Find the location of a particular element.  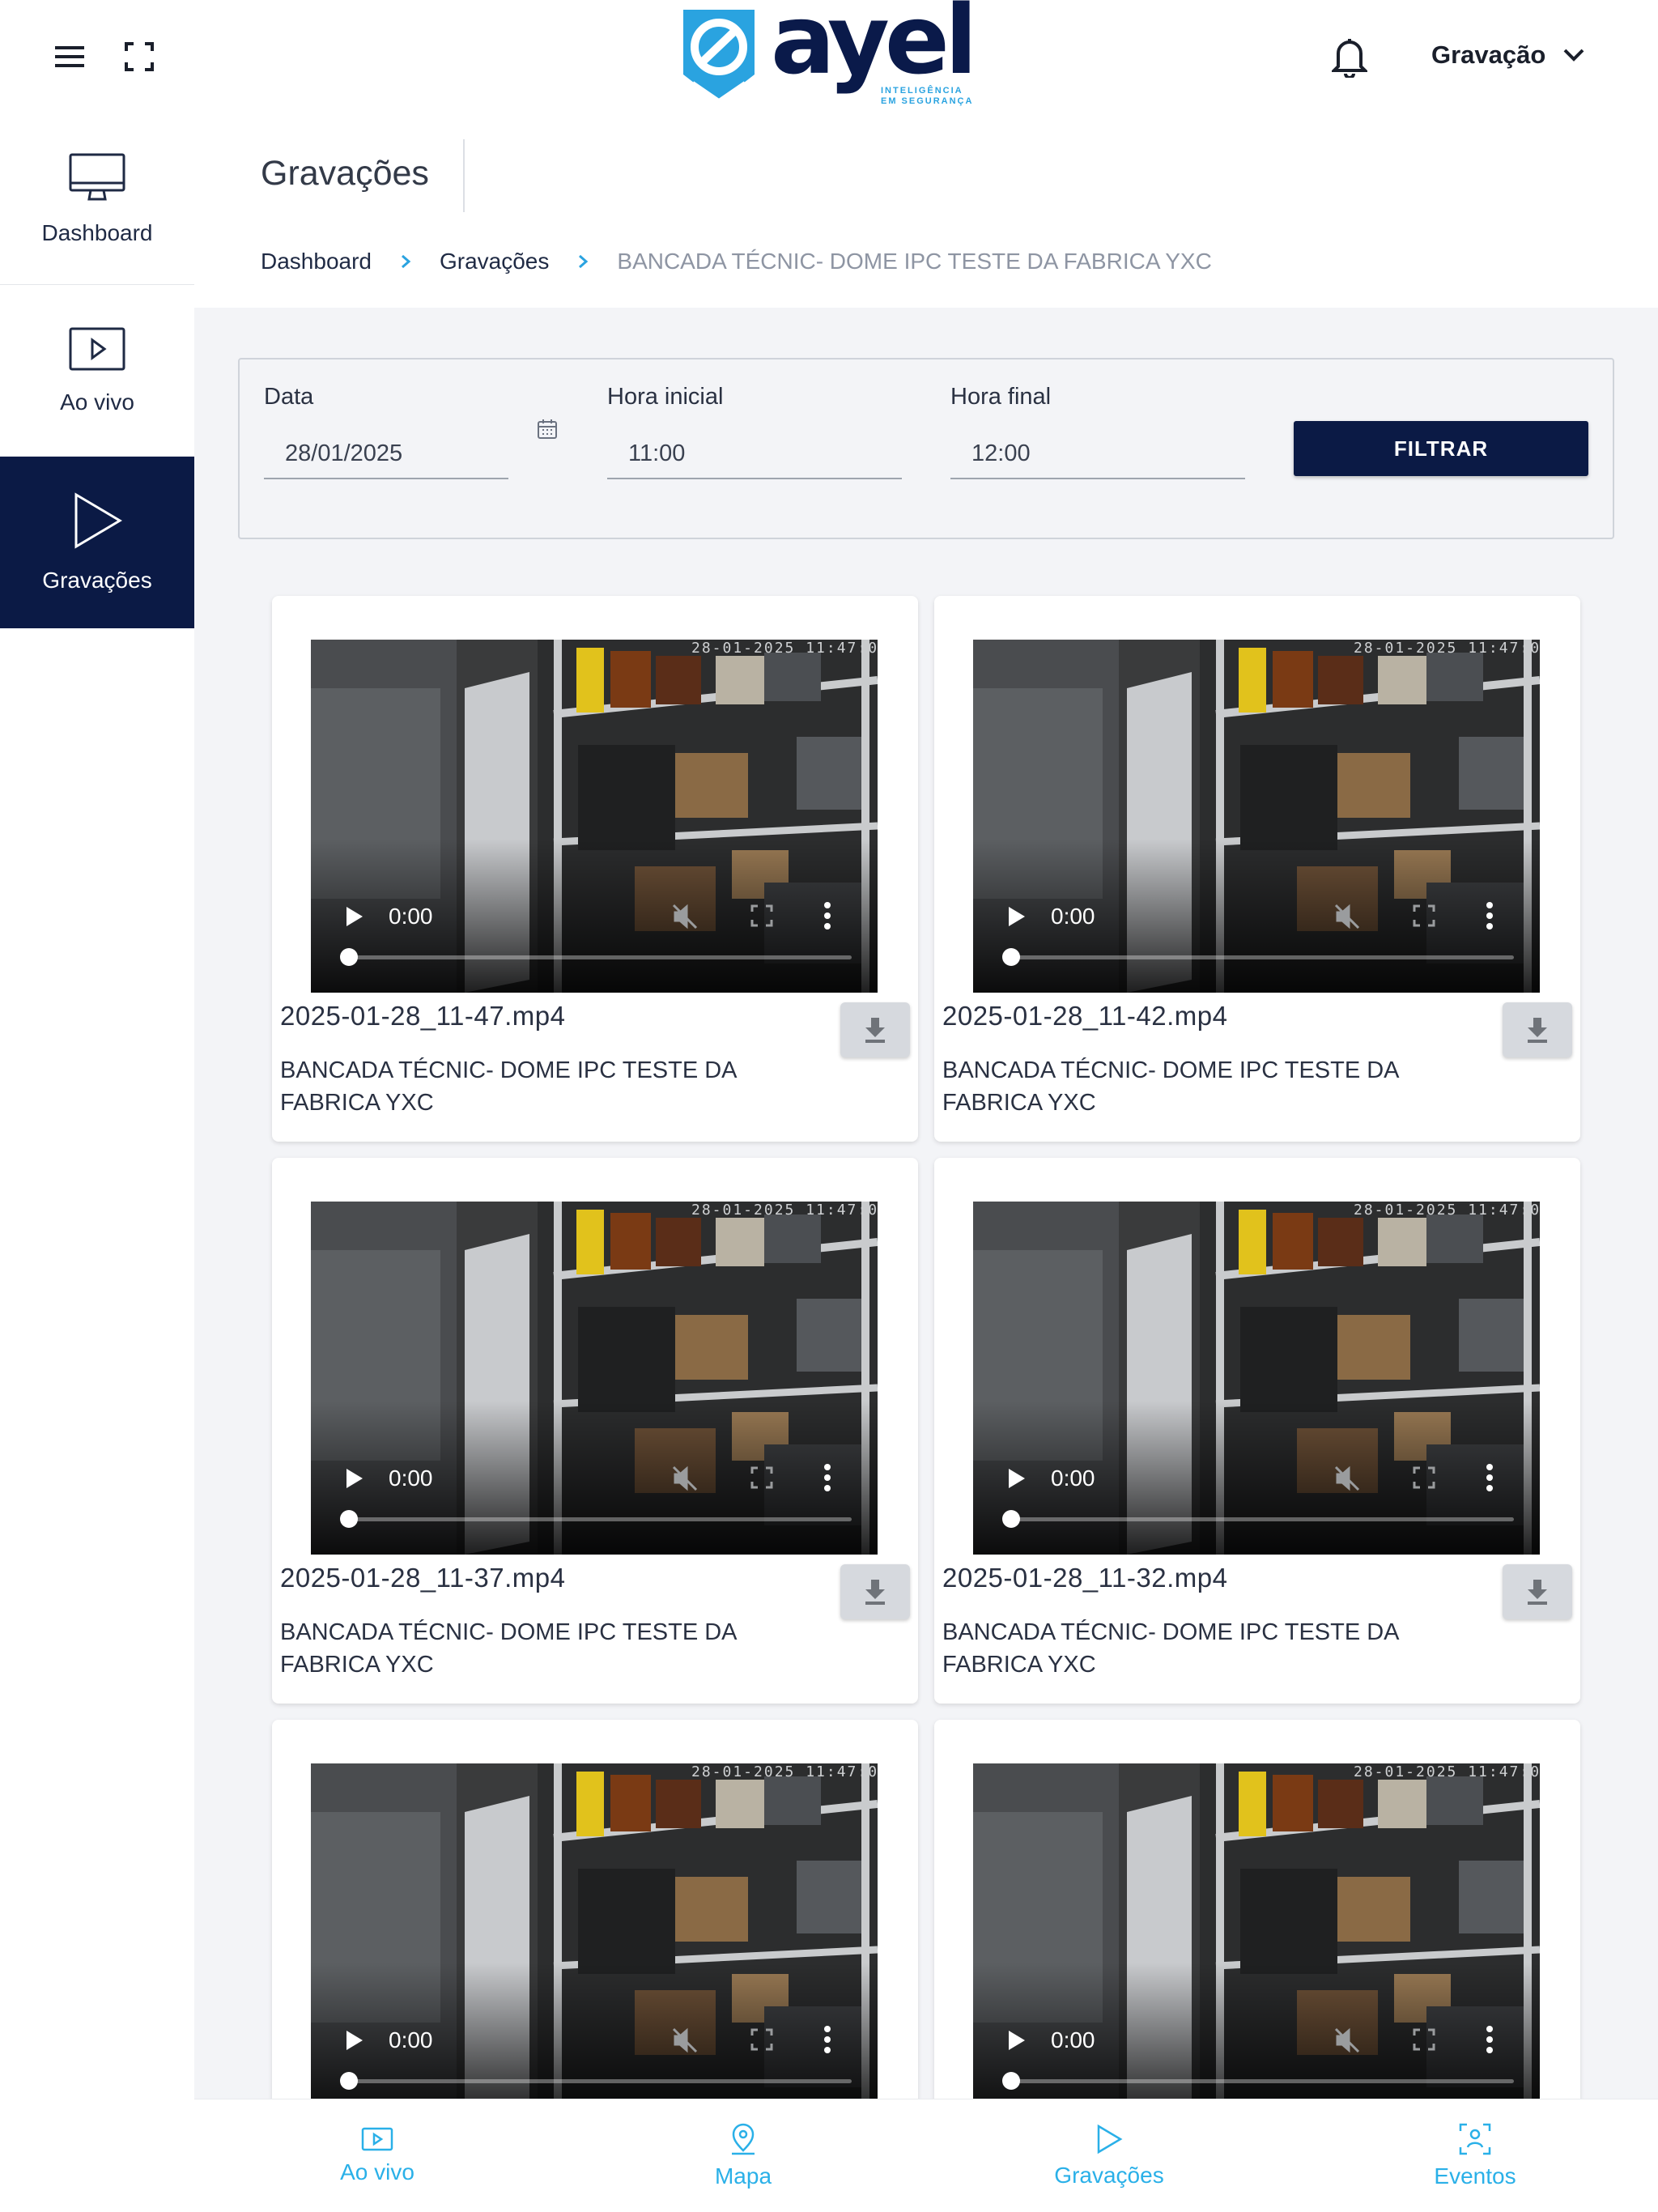

bell-icon is located at coordinates (1349, 59).